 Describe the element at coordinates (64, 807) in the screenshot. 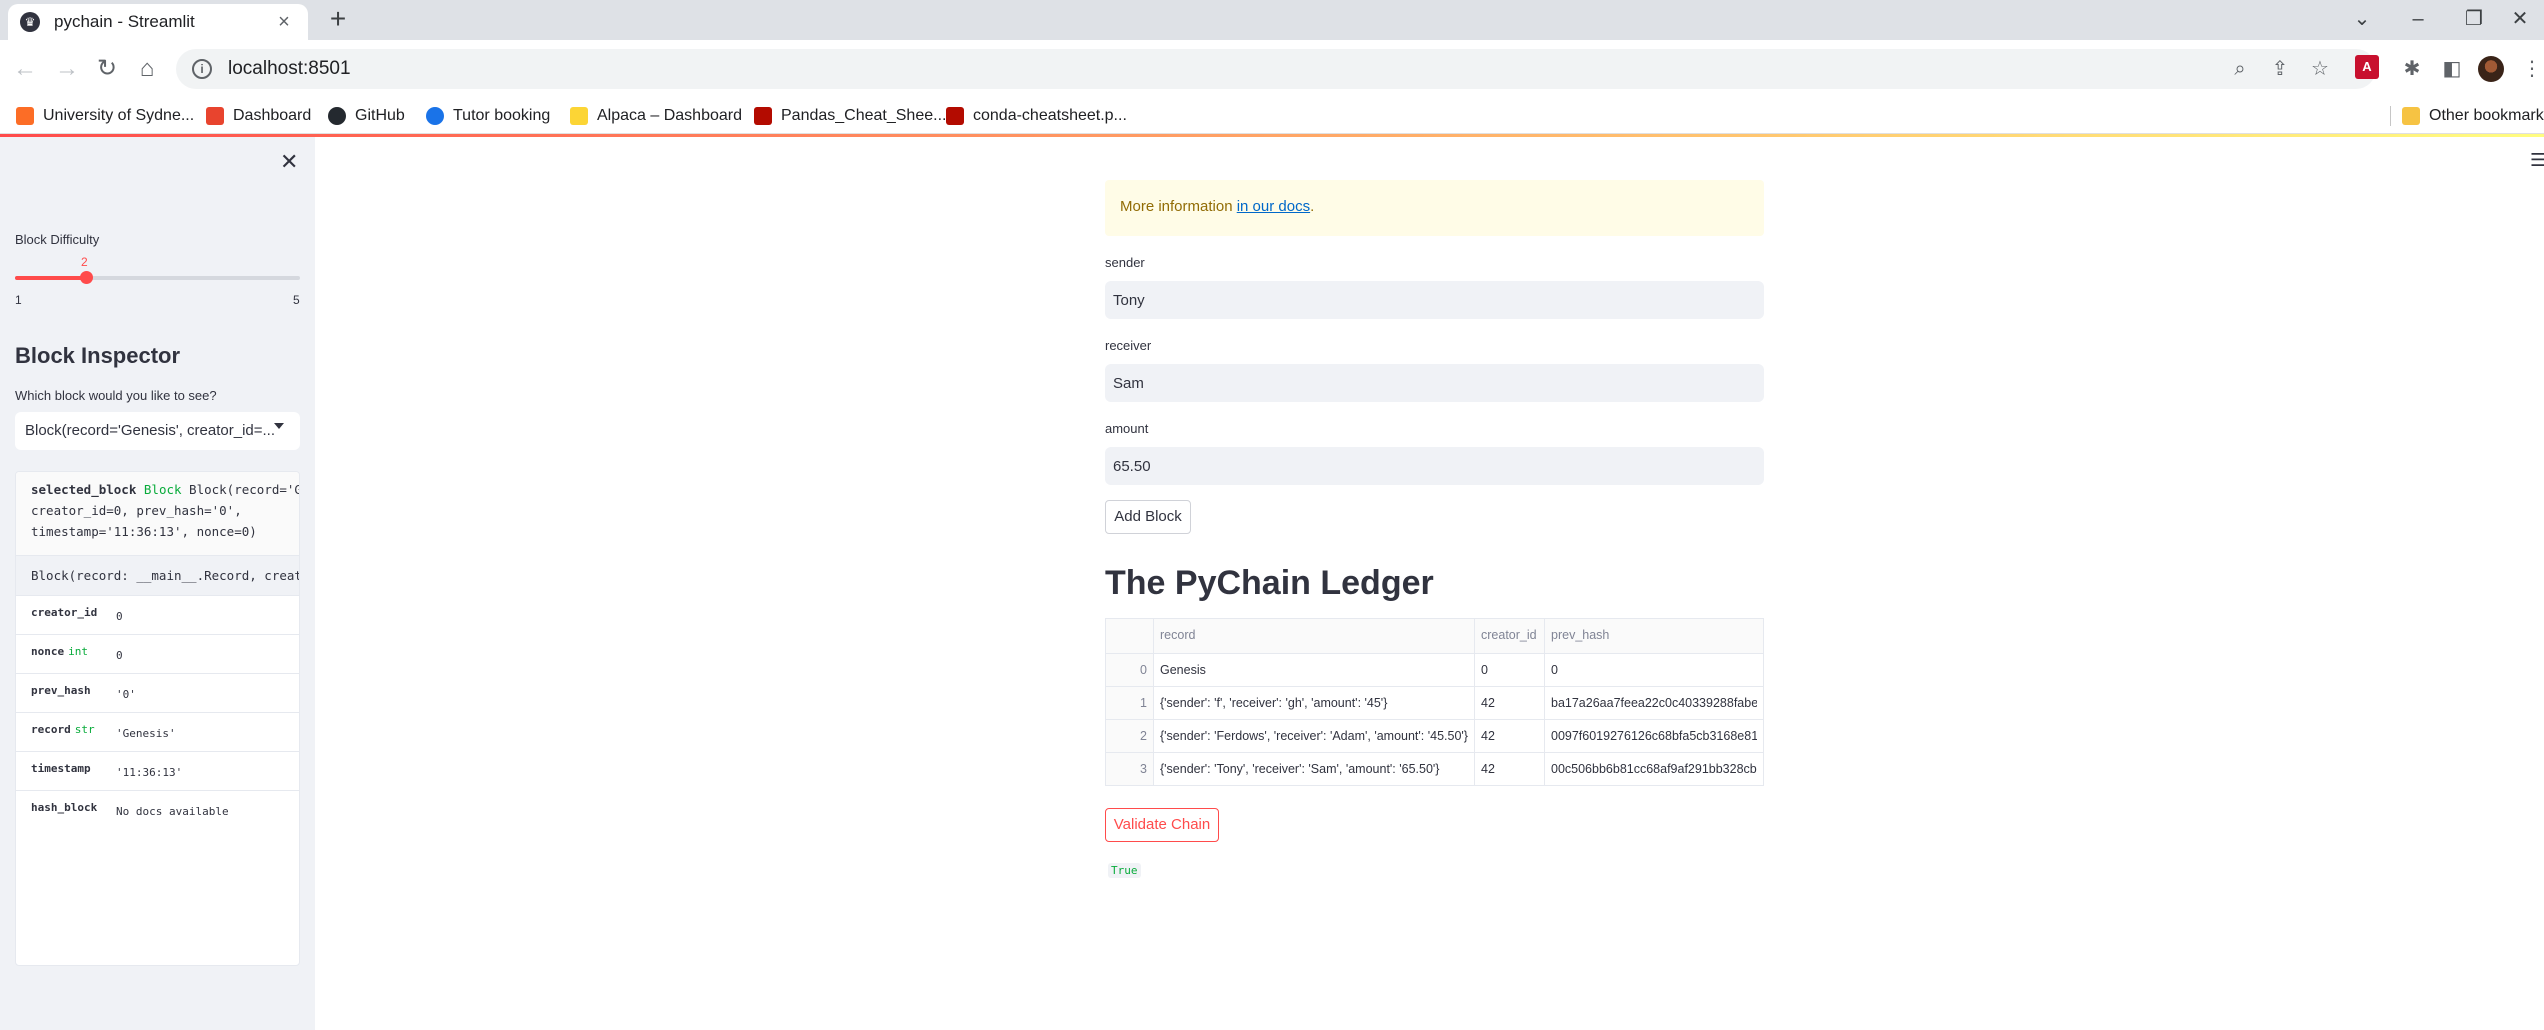

I see `help-member-name: hash_block` at that location.